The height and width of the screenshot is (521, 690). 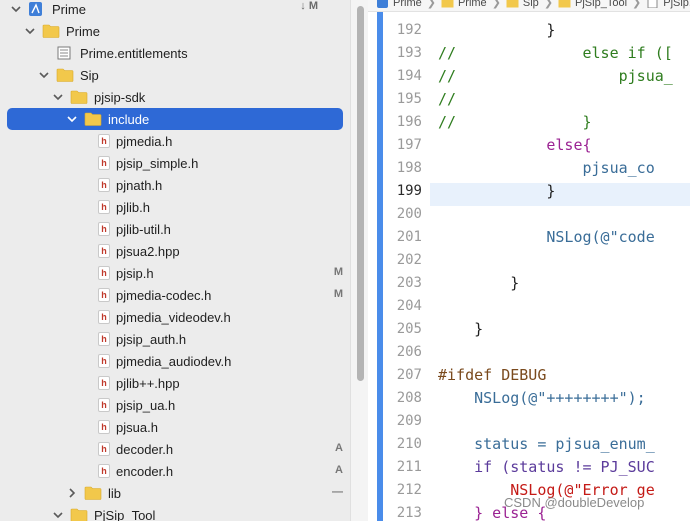 What do you see at coordinates (409, 283) in the screenshot?
I see `line-number: 203` at bounding box center [409, 283].